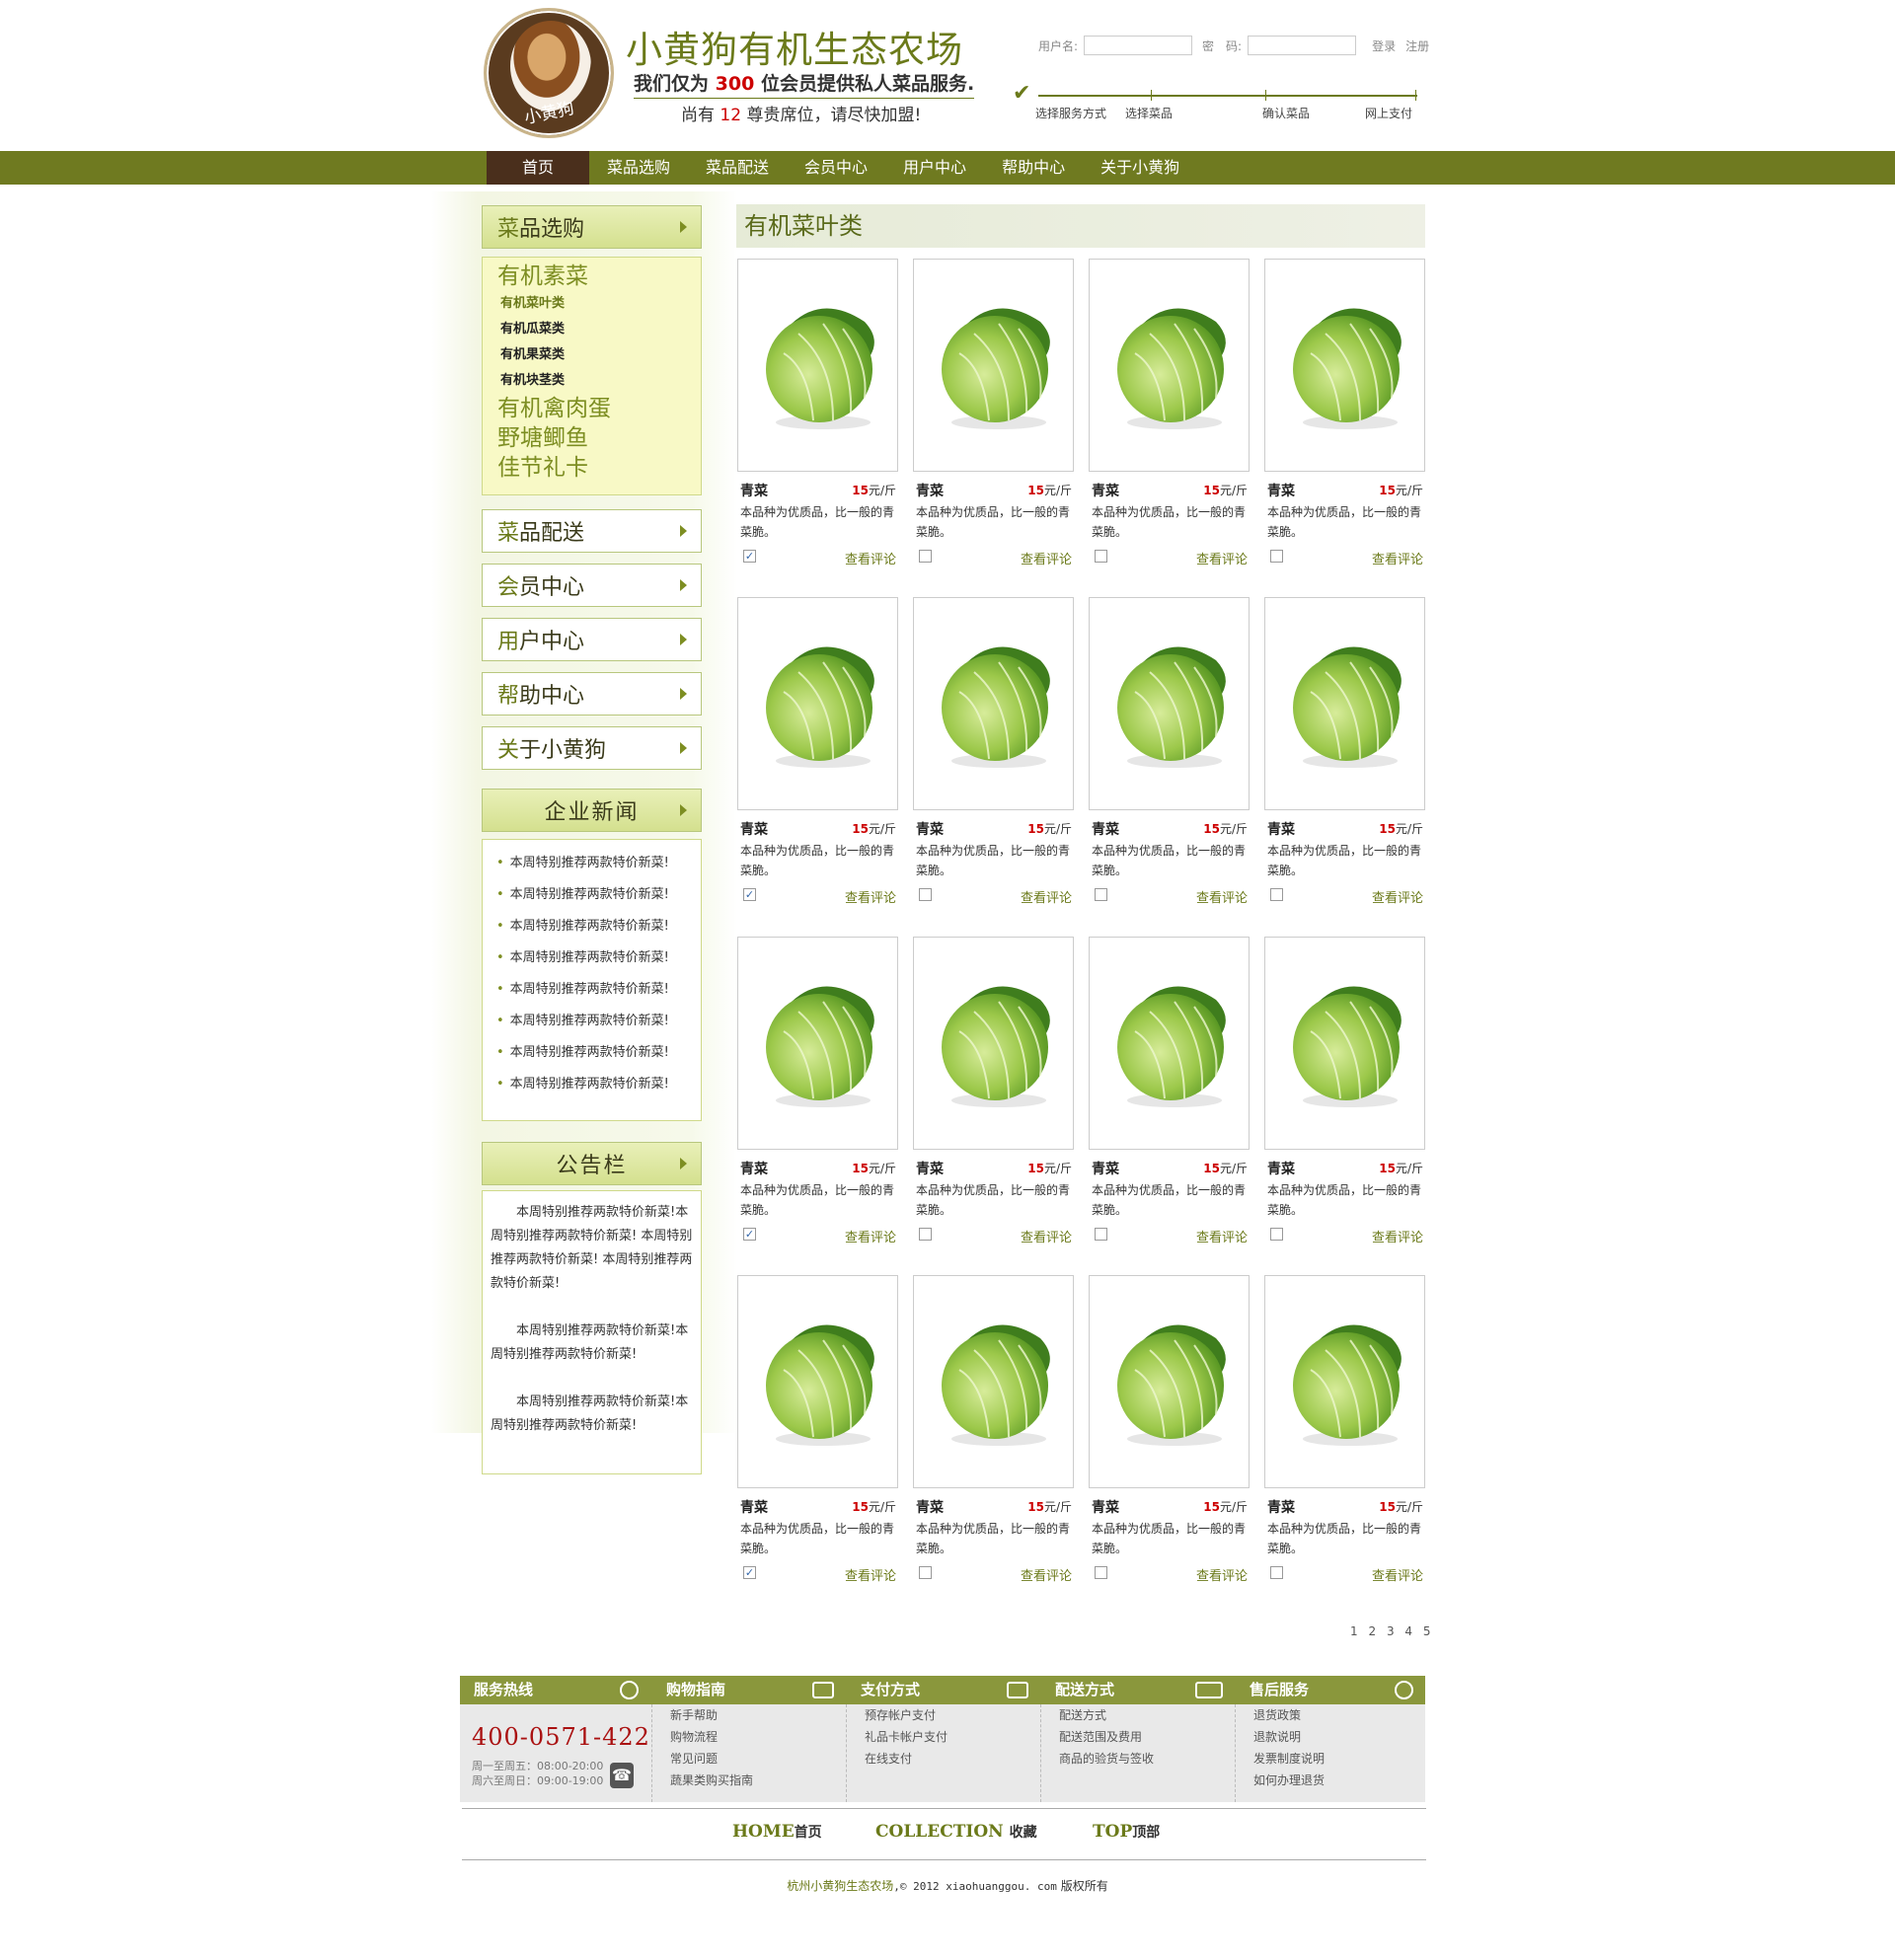 This screenshot has height=1960, width=1895. What do you see at coordinates (1373, 1631) in the screenshot?
I see `page-link: 2` at bounding box center [1373, 1631].